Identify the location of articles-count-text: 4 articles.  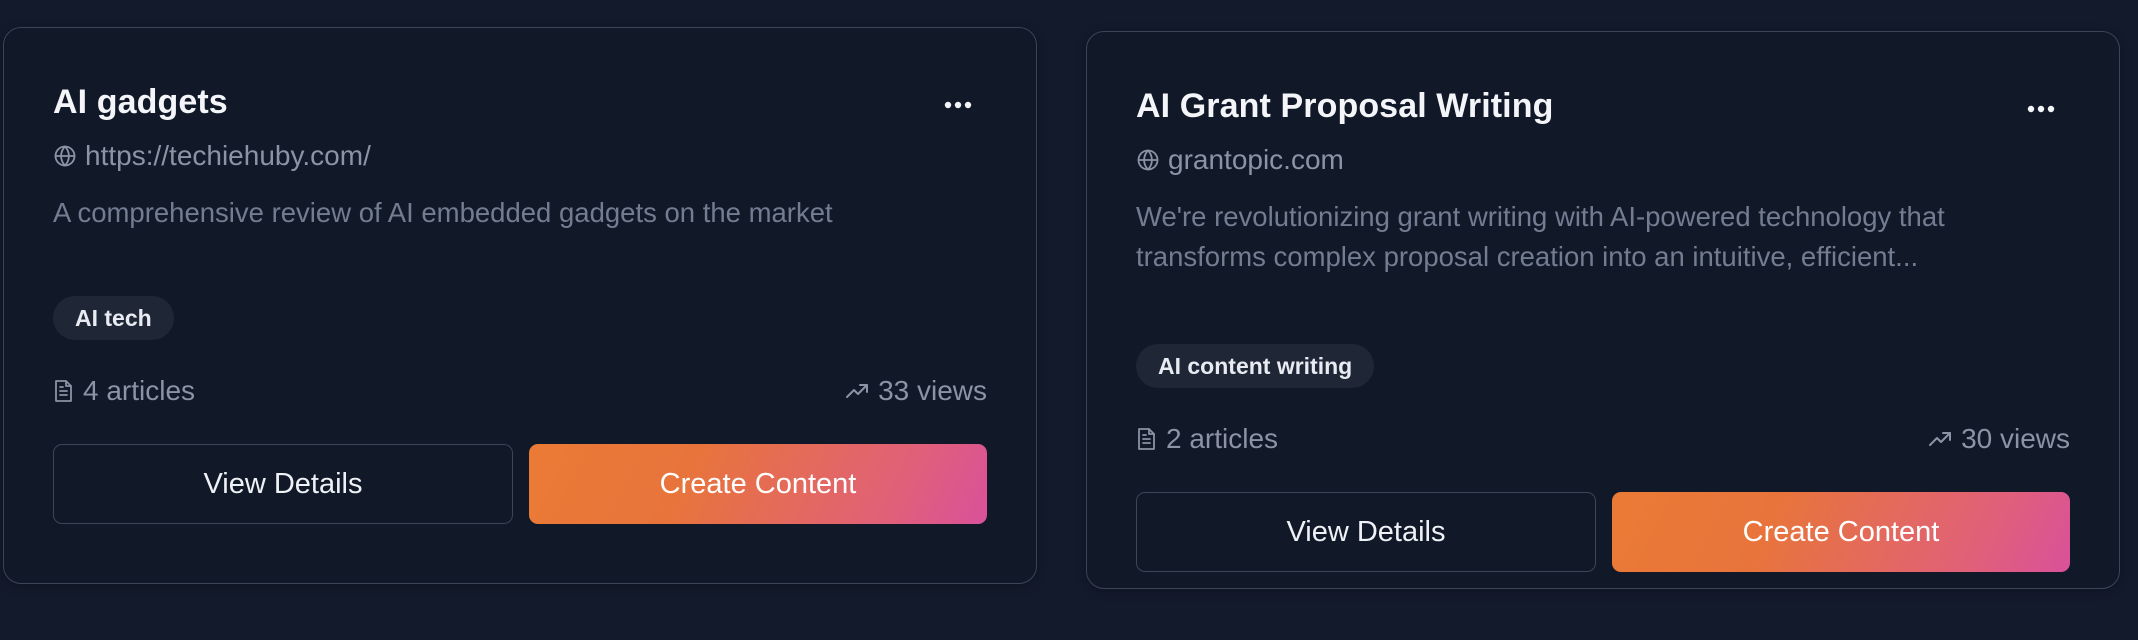
(139, 390).